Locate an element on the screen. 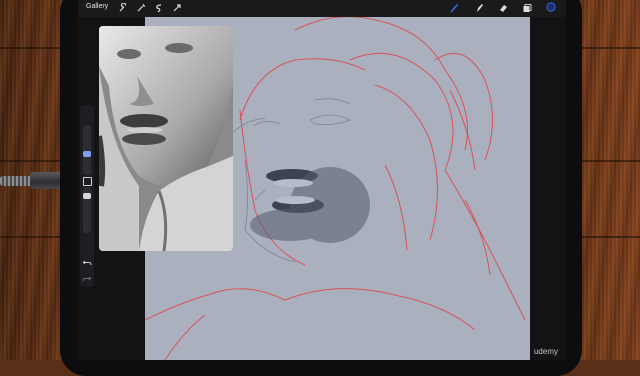  transform-arrow-icon is located at coordinates (177, 8).